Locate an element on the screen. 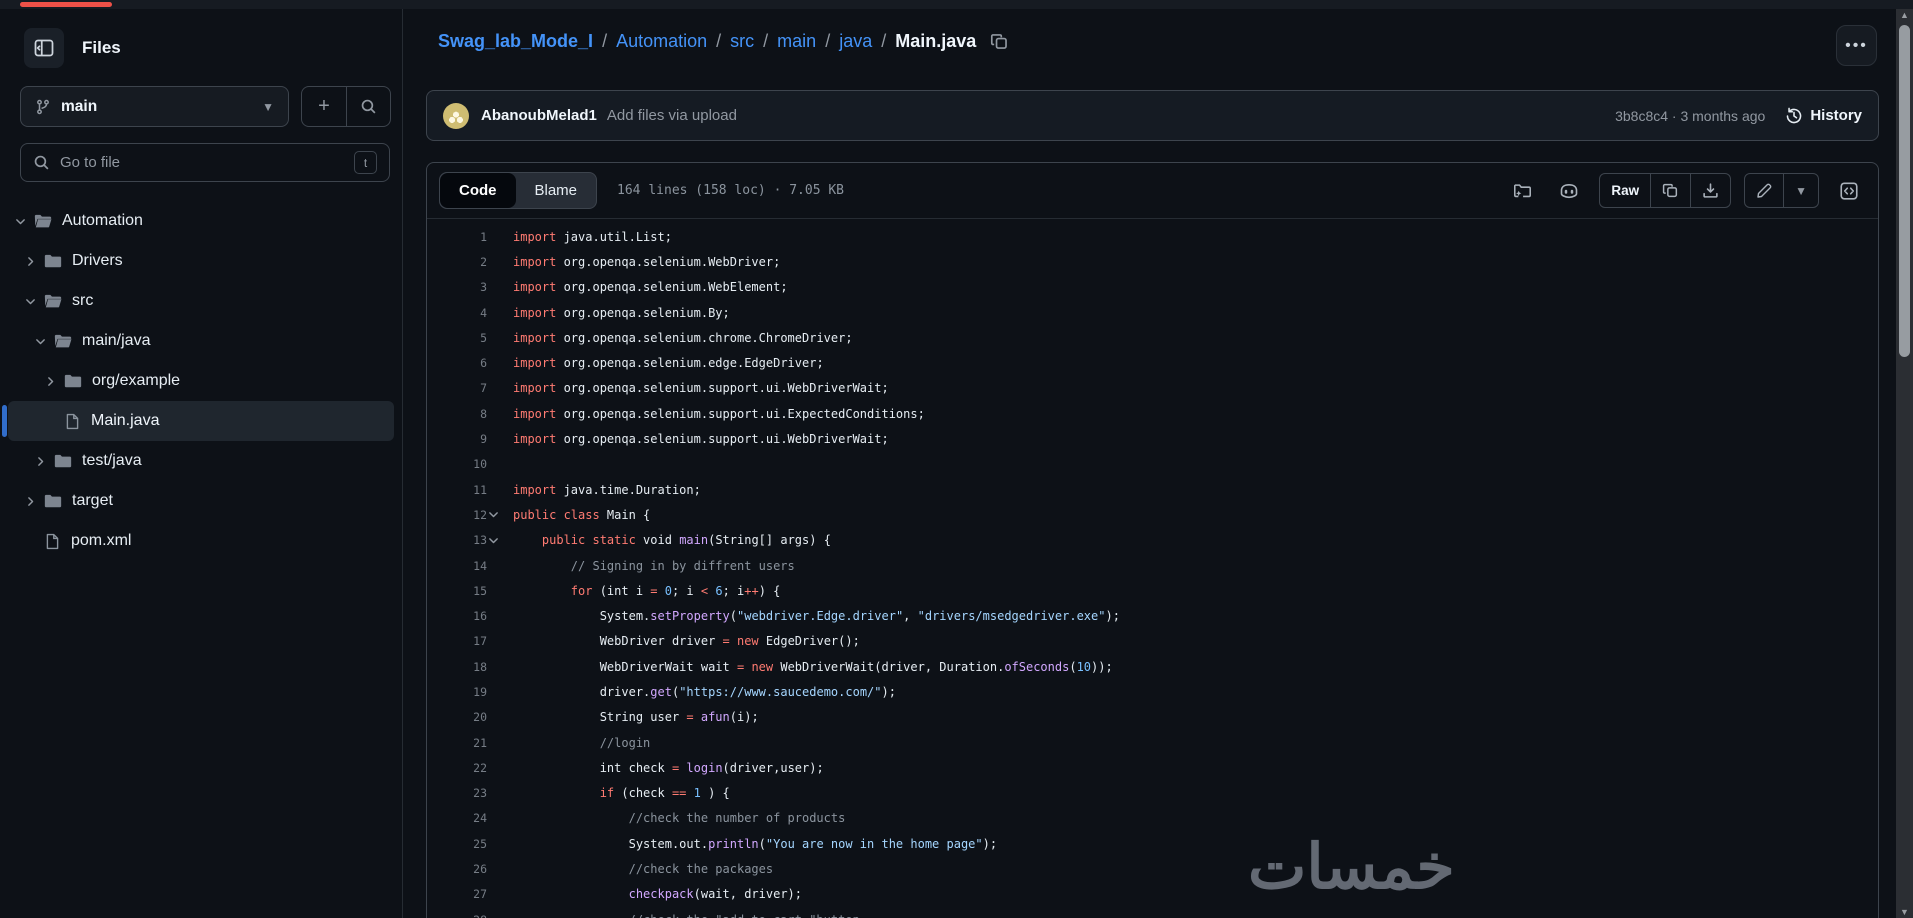 This screenshot has width=1913, height=918. breadcrumb-link-Automation: Automation is located at coordinates (661, 41).